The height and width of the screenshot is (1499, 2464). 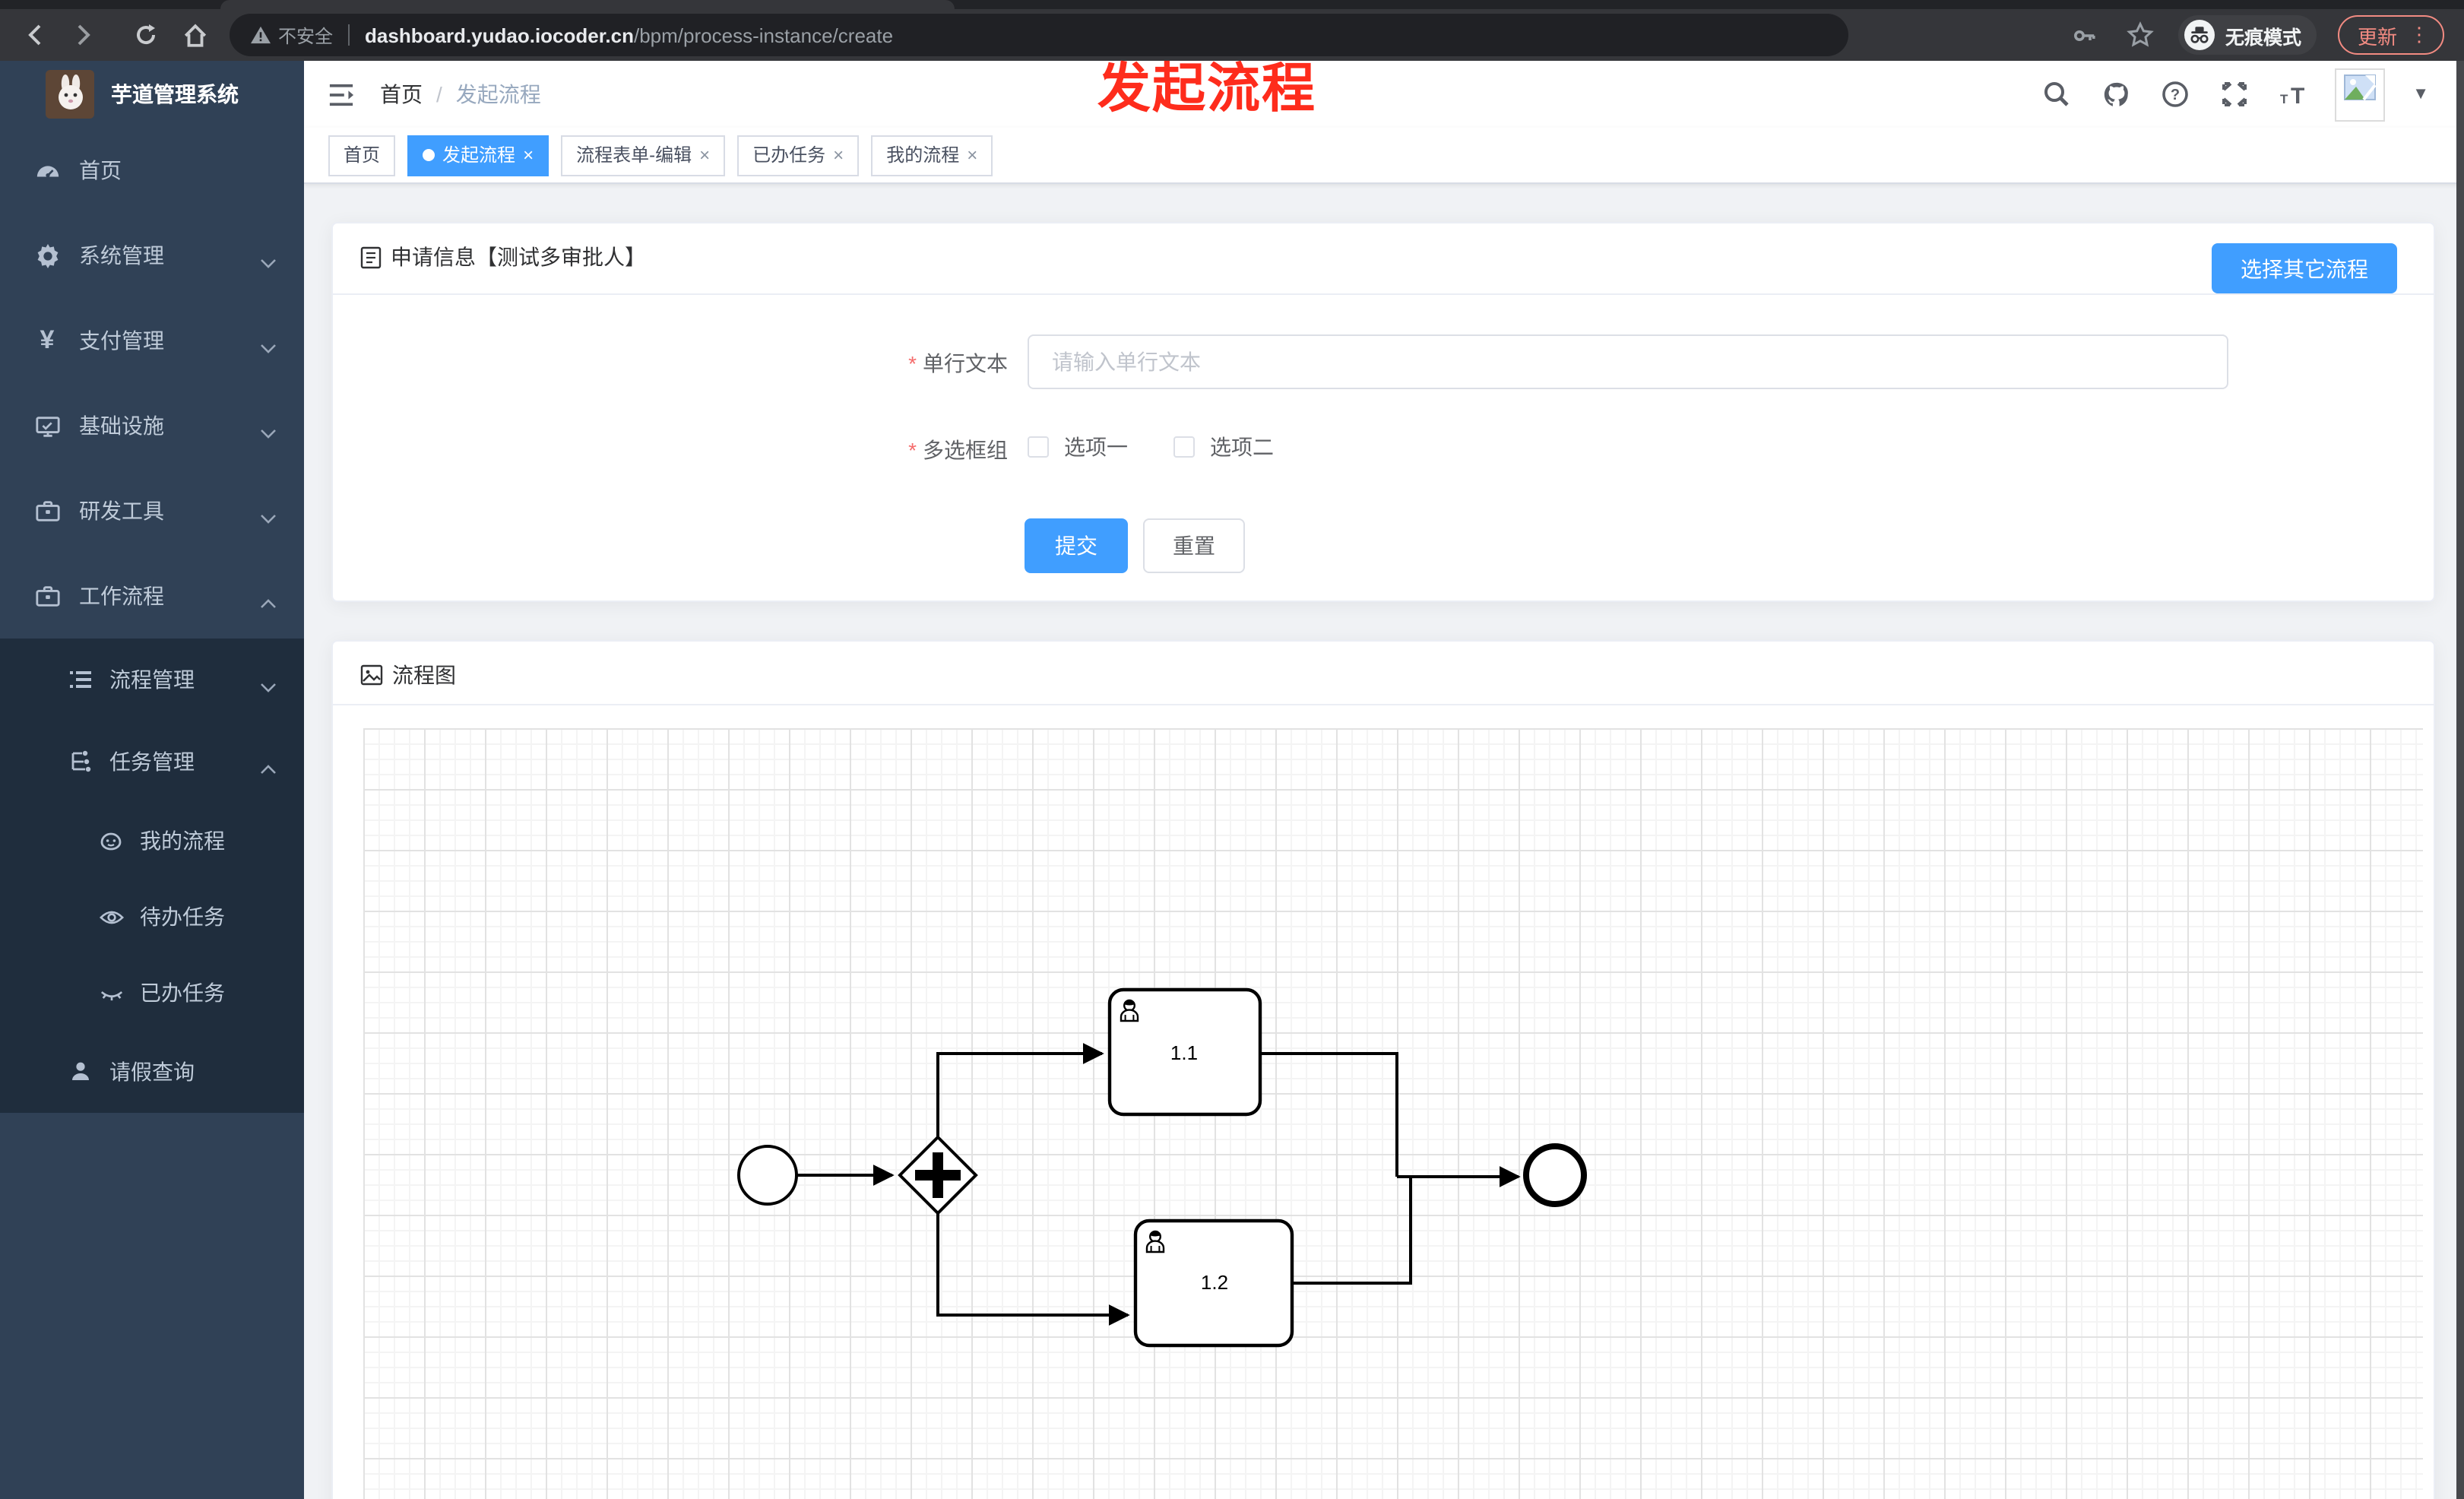 I want to click on sidebar-item-process-mgmt: 流程管理, so click(x=152, y=680).